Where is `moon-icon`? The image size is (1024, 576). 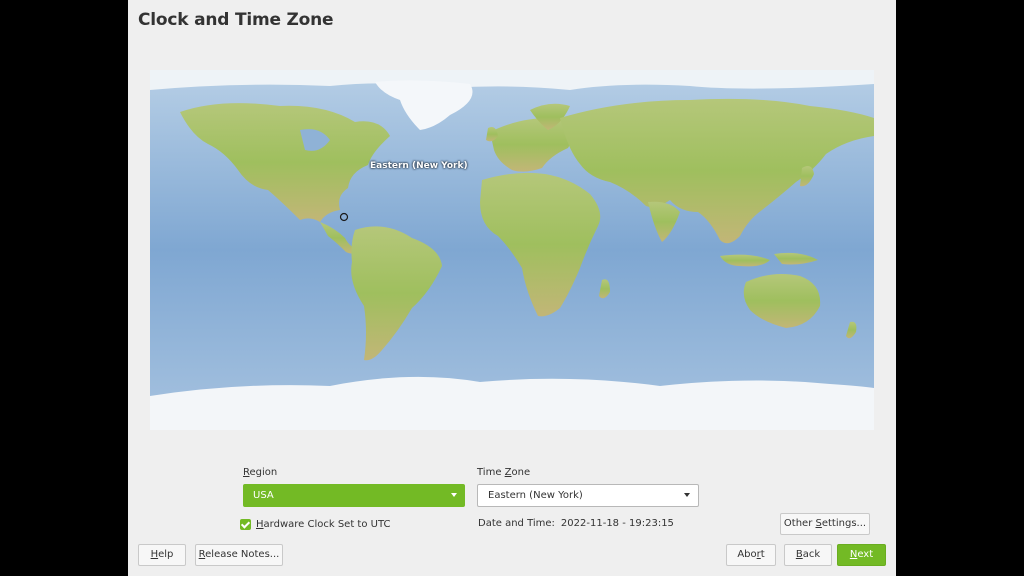 moon-icon is located at coordinates (879, 21).